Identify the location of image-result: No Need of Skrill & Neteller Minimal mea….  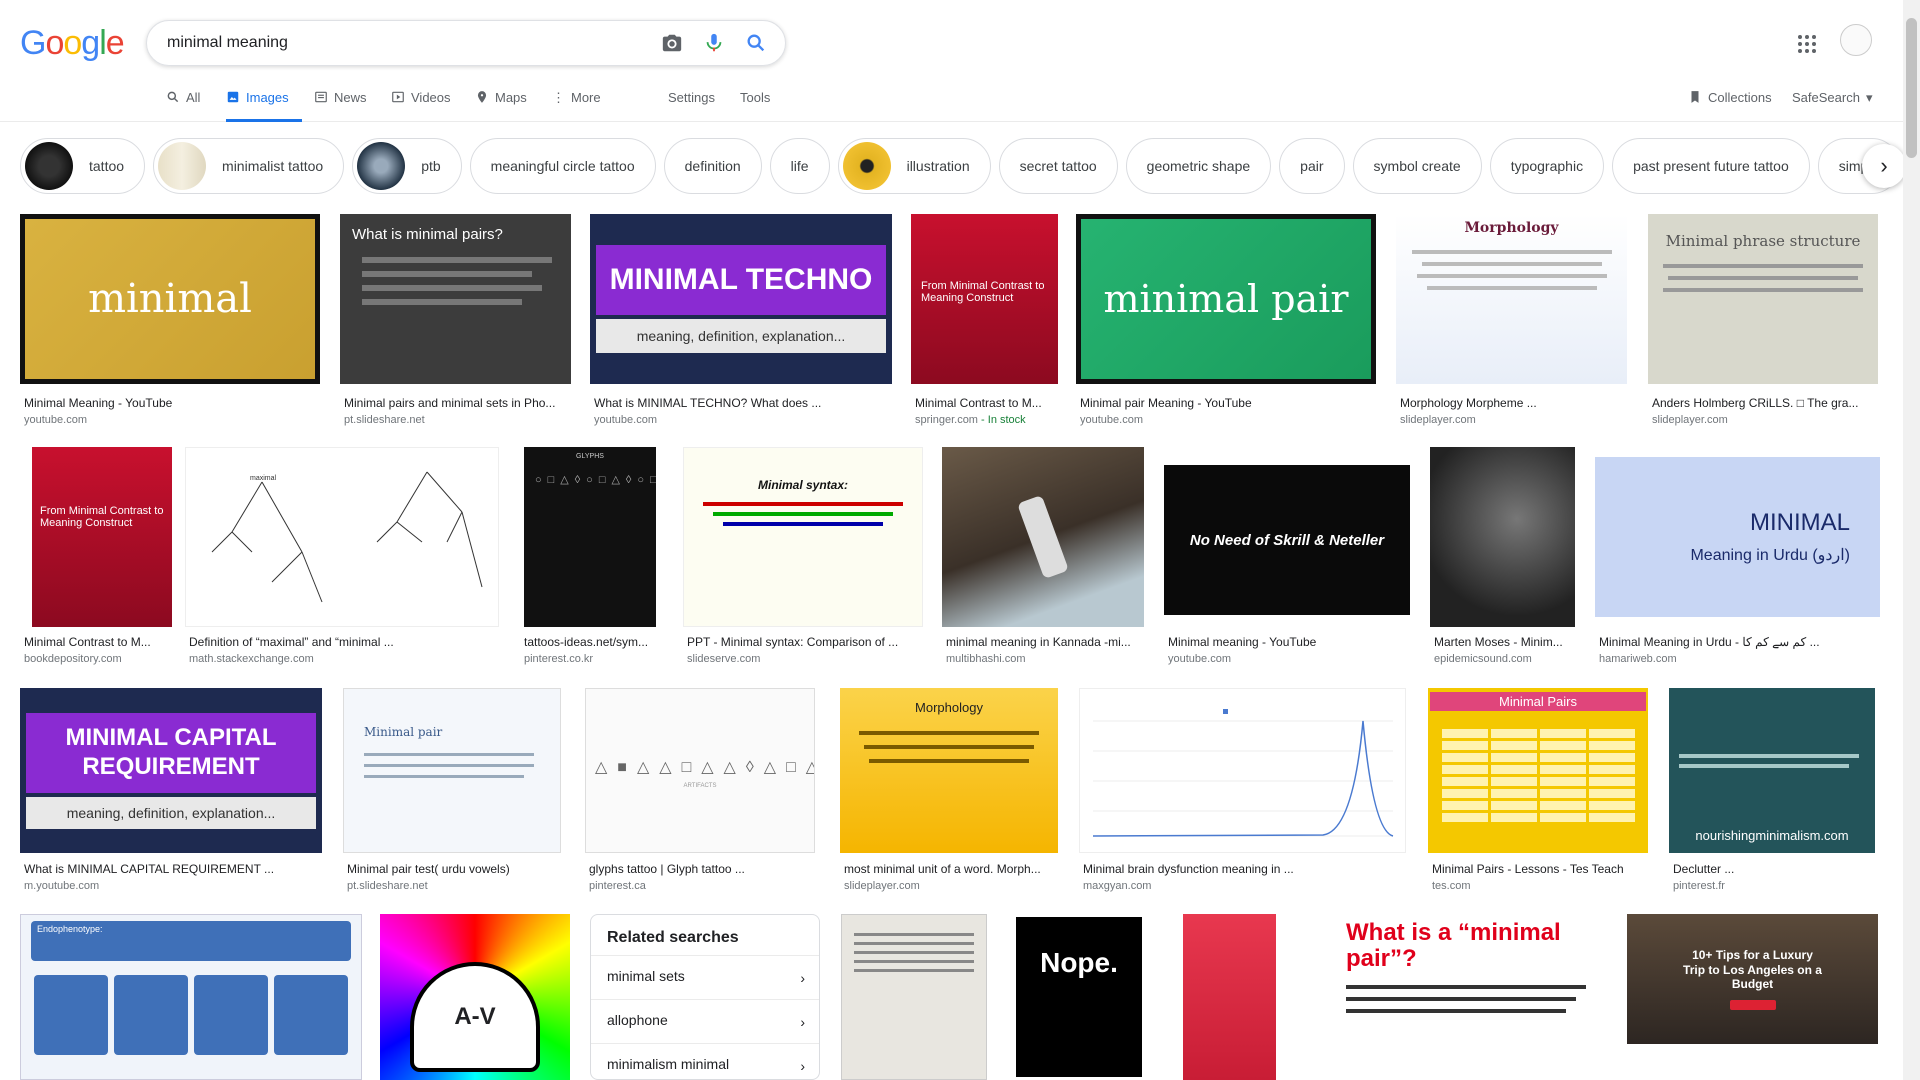
(1287, 557).